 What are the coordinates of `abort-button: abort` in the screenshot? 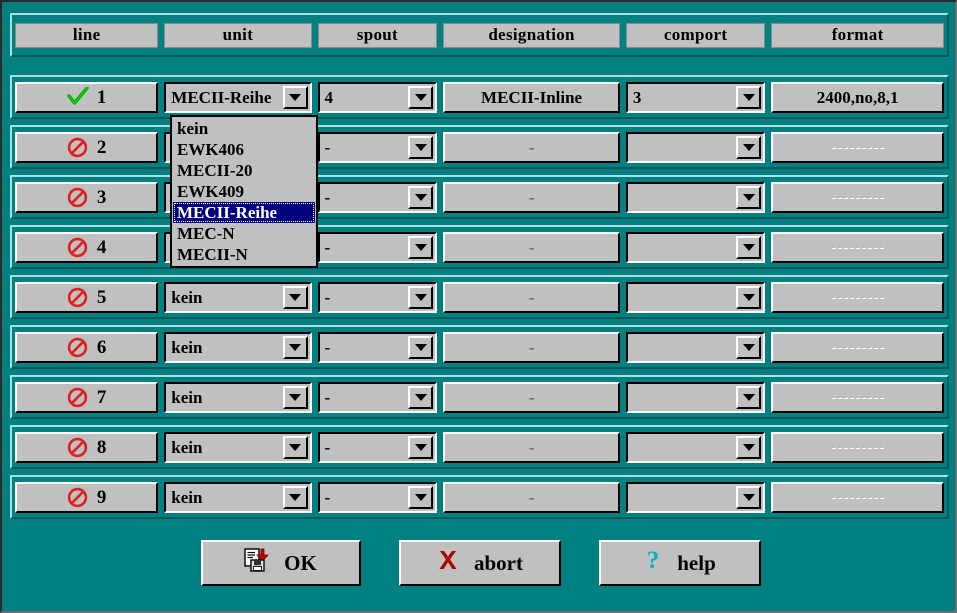 It's located at (479, 563).